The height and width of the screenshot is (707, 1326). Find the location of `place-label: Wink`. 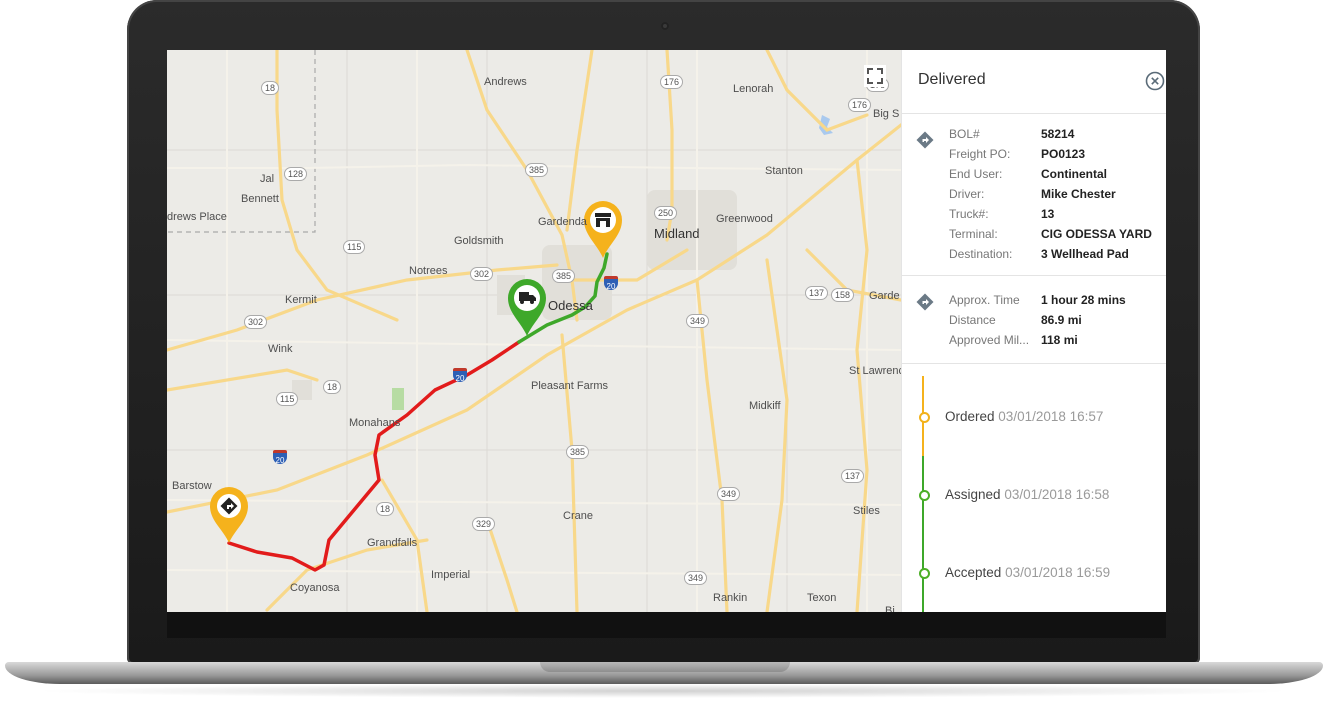

place-label: Wink is located at coordinates (280, 349).